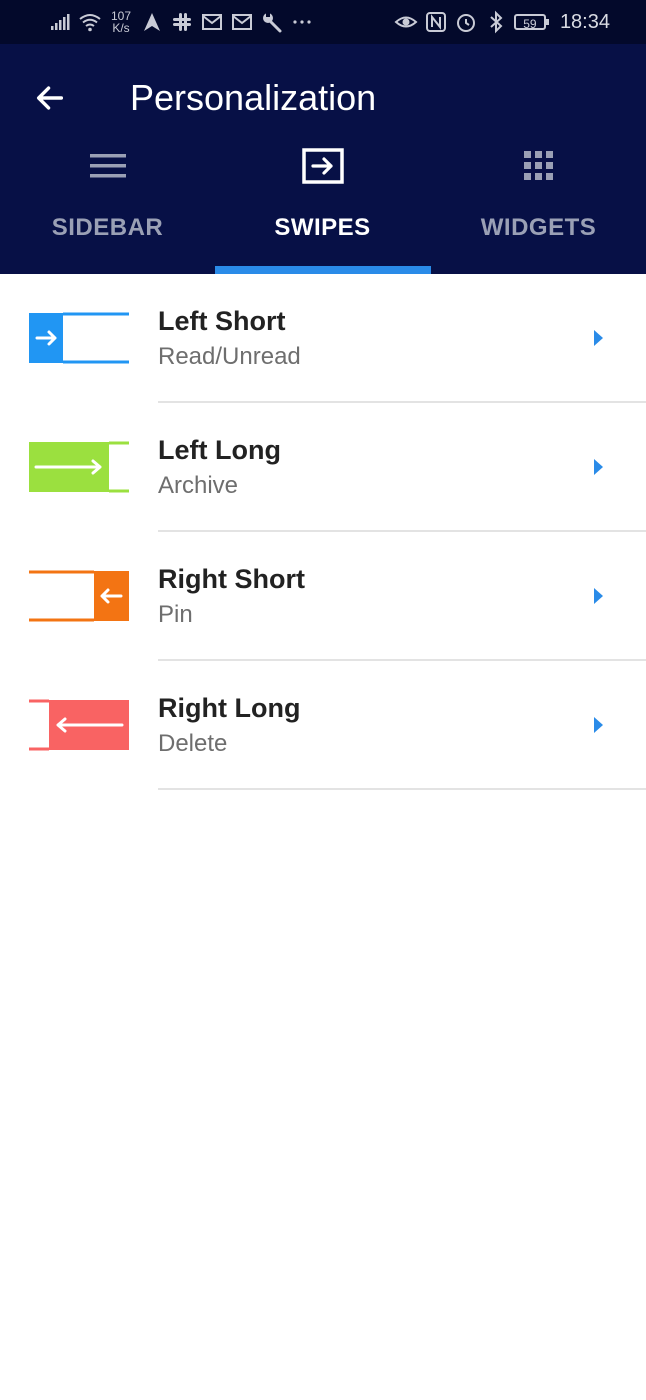 The image size is (646, 1400). What do you see at coordinates (323, 338) in the screenshot?
I see `list-item-left-short: Left Short Read/Unread` at bounding box center [323, 338].